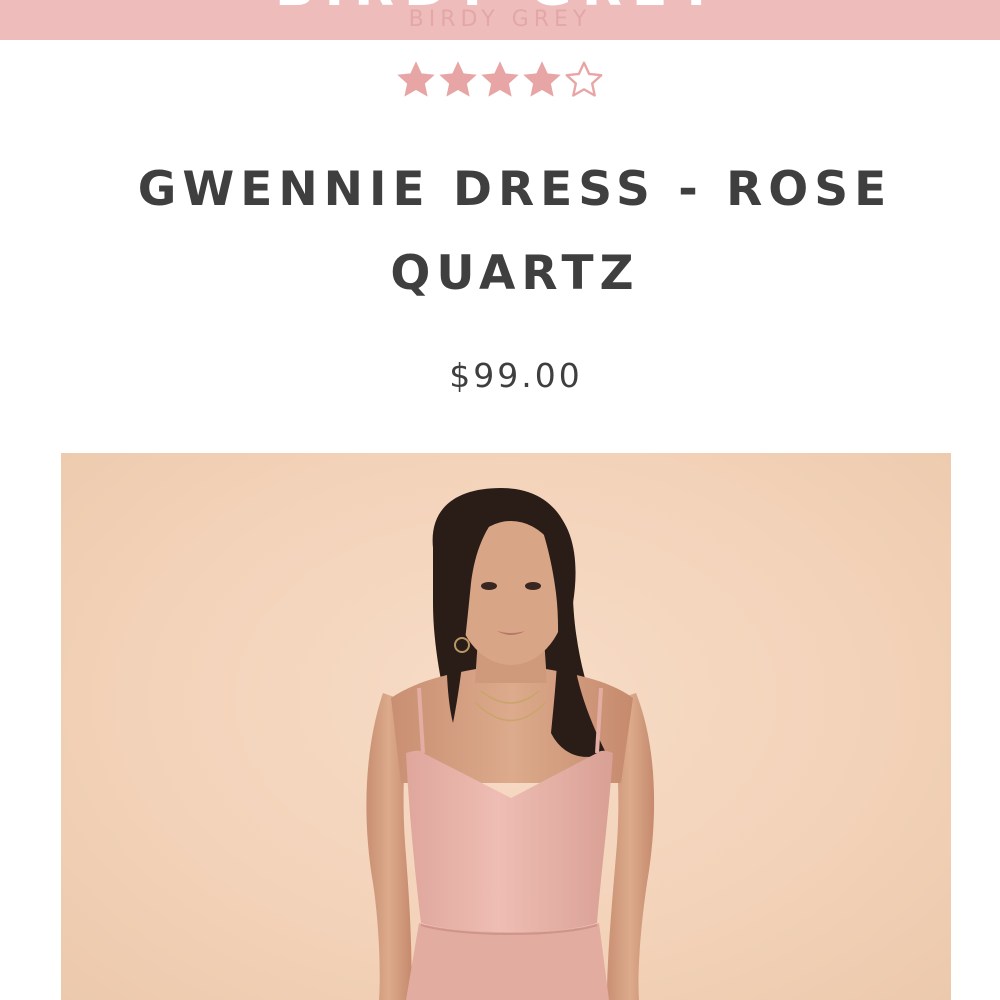  What do you see at coordinates (584, 80) in the screenshot?
I see `star-outline-icon` at bounding box center [584, 80].